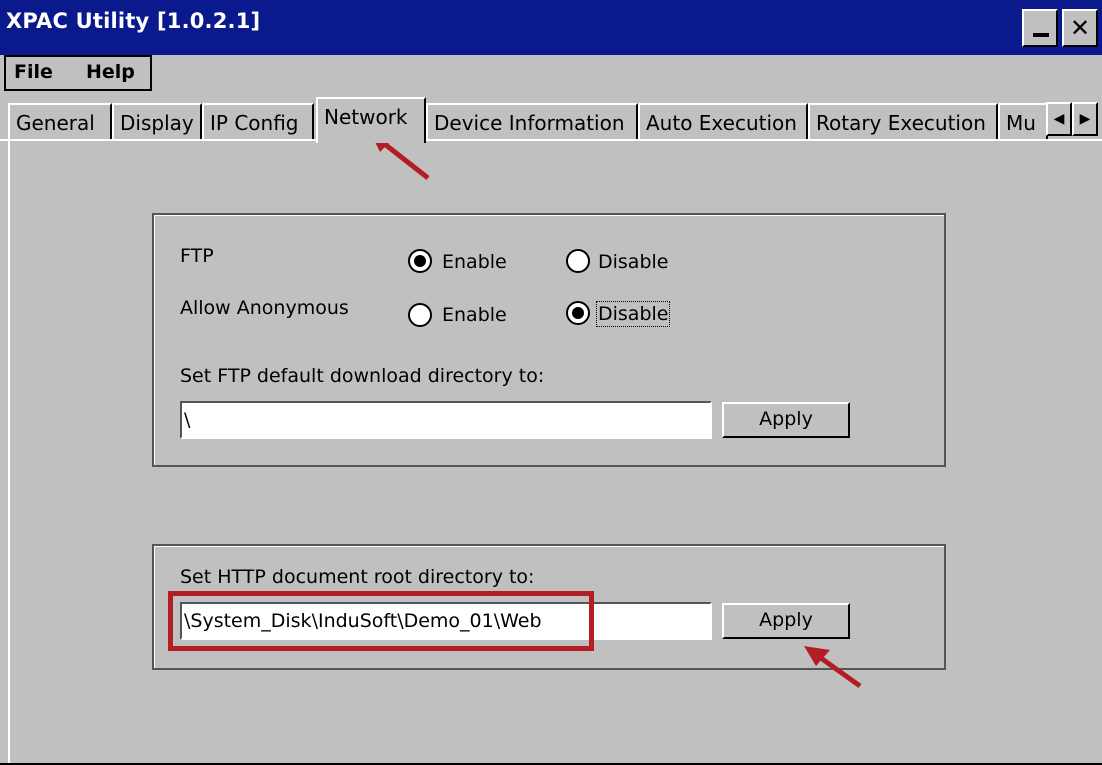 This screenshot has height=765, width=1102. Describe the element at coordinates (420, 315) in the screenshot. I see `anon-enable-radio` at that location.